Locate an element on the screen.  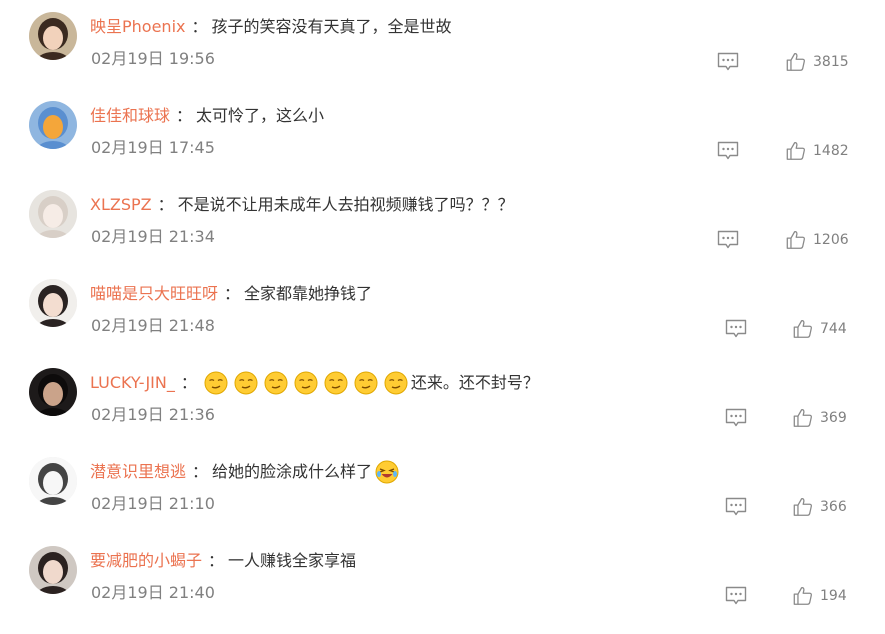
comment-text: 不是说不让用未成年人去拍视频赚钱了吗？？？ is located at coordinates (345, 204).